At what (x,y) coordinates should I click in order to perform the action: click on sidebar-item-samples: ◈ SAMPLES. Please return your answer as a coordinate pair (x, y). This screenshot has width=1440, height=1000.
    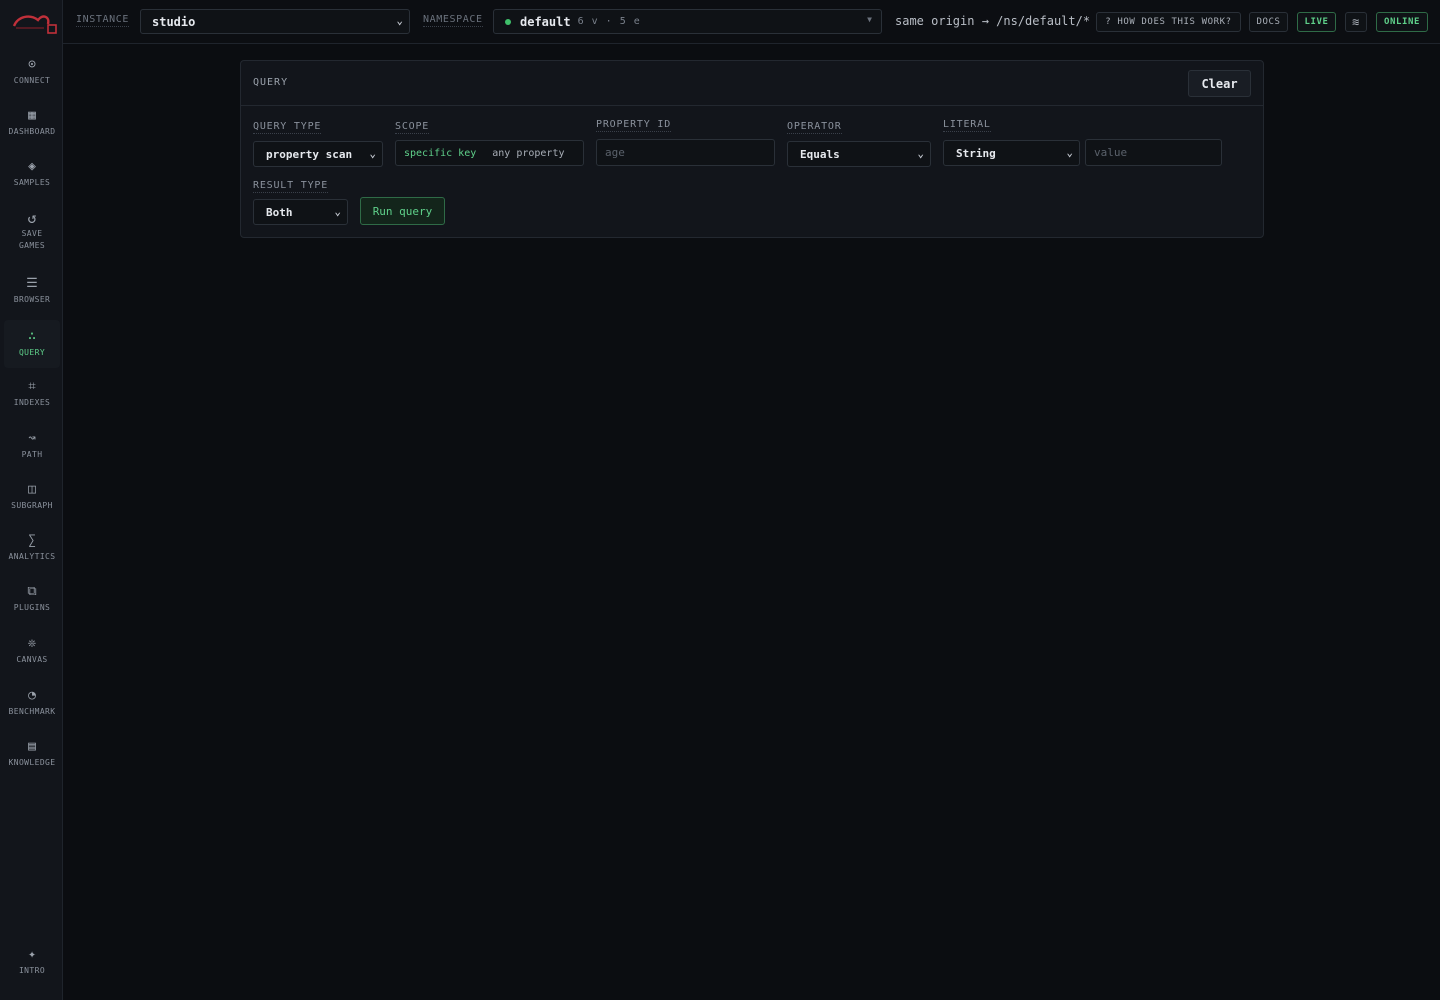
    Looking at the image, I should click on (32, 175).